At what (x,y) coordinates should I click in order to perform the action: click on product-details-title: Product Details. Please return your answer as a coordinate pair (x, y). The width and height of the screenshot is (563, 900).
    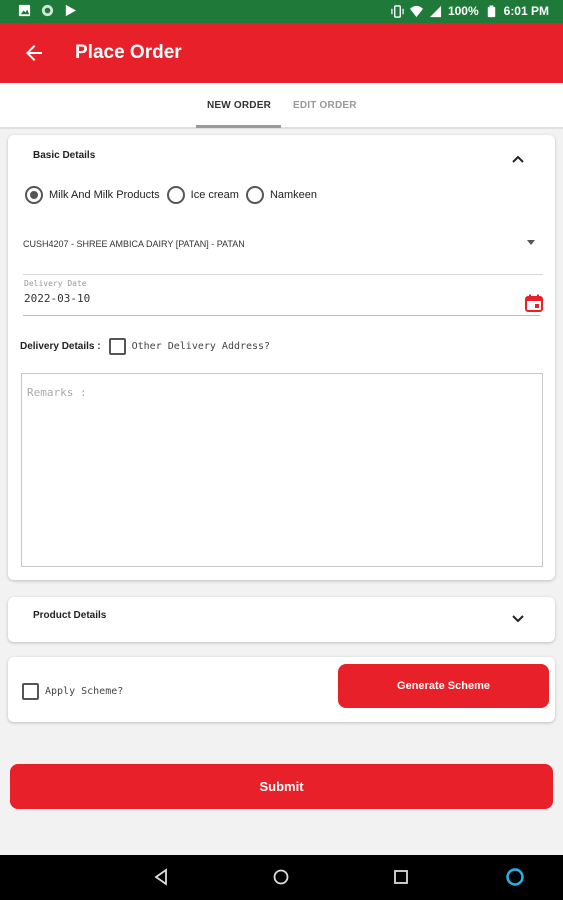
    Looking at the image, I should click on (69, 615).